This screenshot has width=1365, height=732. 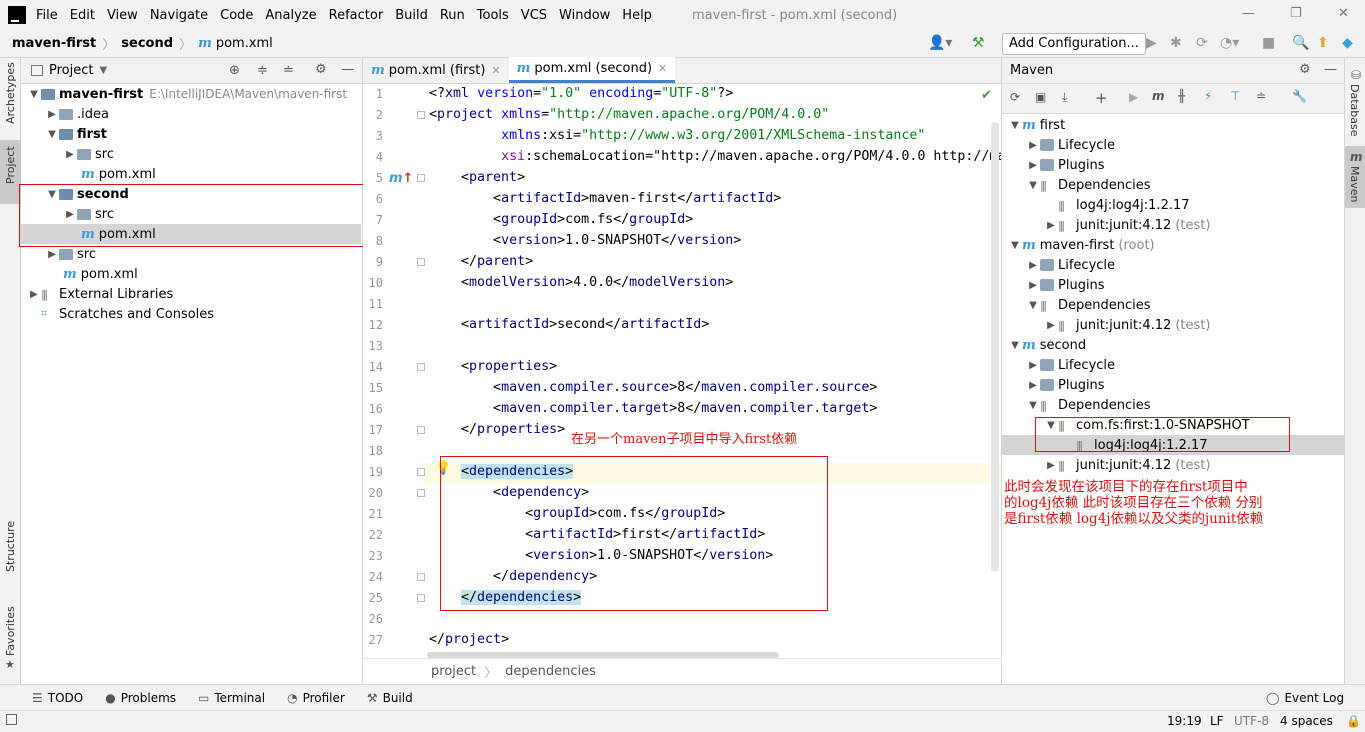 What do you see at coordinates (1173, 245) in the screenshot?
I see `maven-tree-item: ▼ m maven-first (root)` at bounding box center [1173, 245].